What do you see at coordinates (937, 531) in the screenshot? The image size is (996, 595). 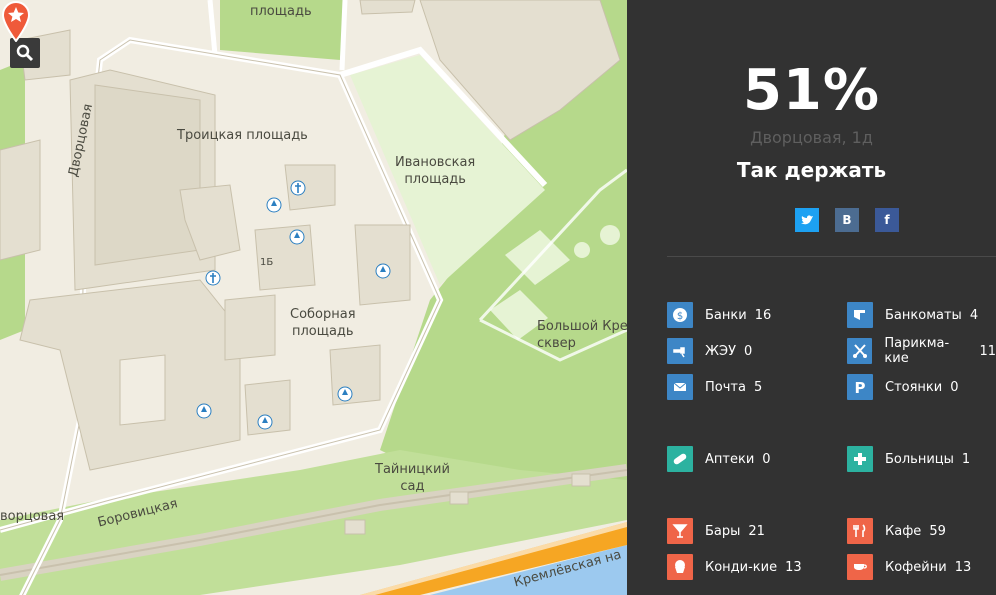 I see `category-count: 59` at bounding box center [937, 531].